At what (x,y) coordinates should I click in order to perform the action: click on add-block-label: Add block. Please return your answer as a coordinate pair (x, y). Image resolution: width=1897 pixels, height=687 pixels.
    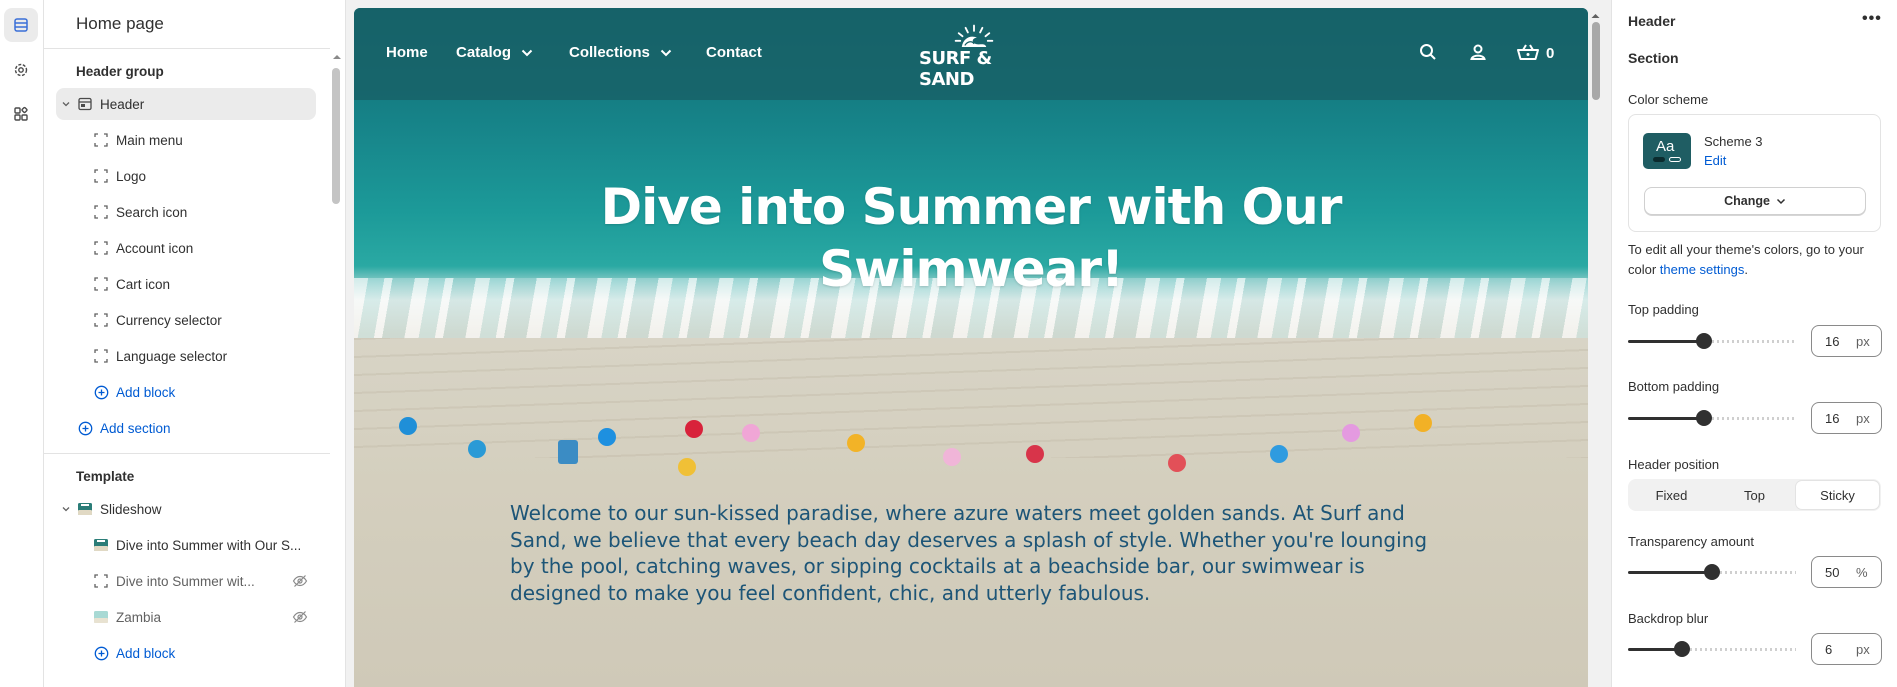
    Looking at the image, I should click on (146, 653).